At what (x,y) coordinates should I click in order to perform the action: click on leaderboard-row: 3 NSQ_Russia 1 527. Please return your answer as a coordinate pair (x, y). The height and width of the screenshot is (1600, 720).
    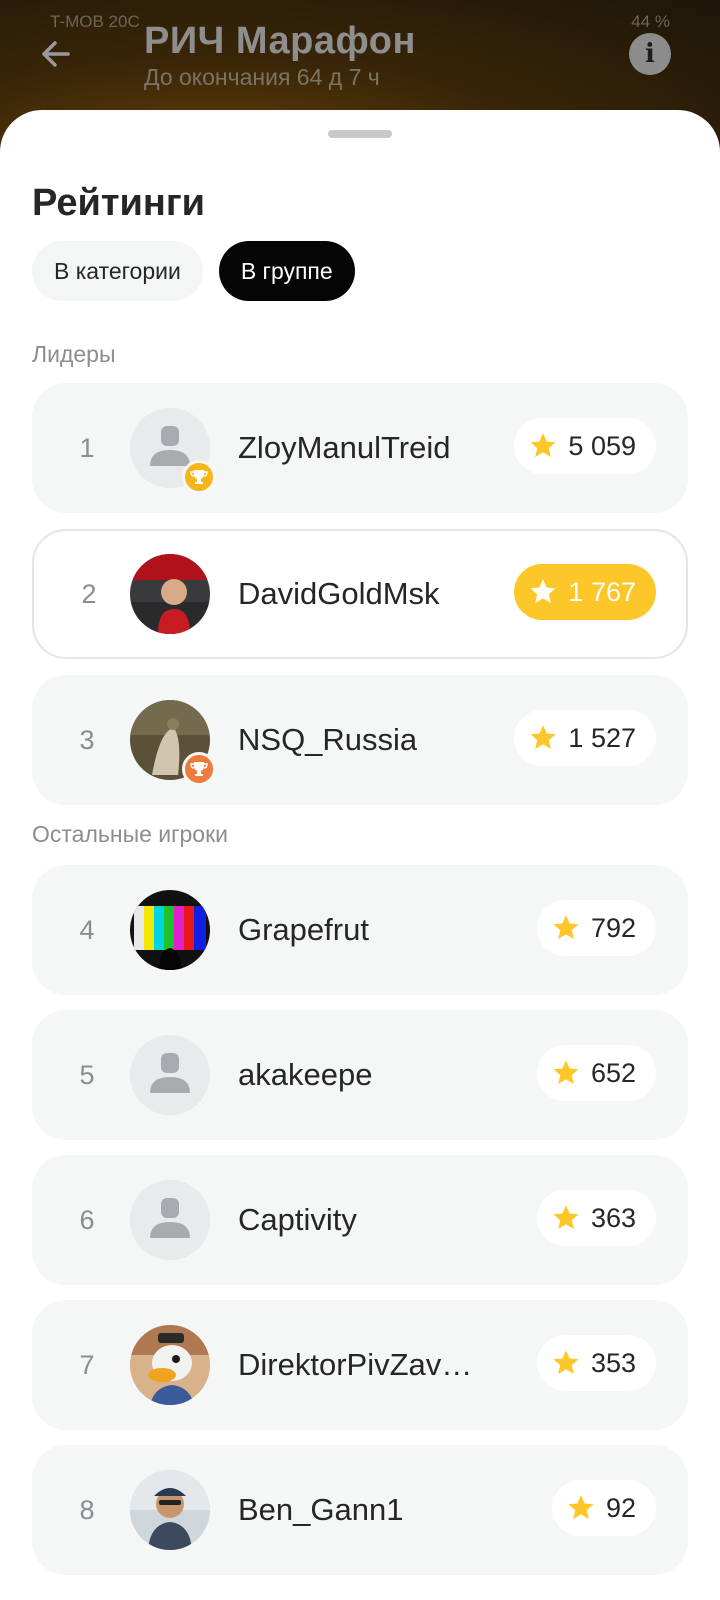
    Looking at the image, I should click on (360, 740).